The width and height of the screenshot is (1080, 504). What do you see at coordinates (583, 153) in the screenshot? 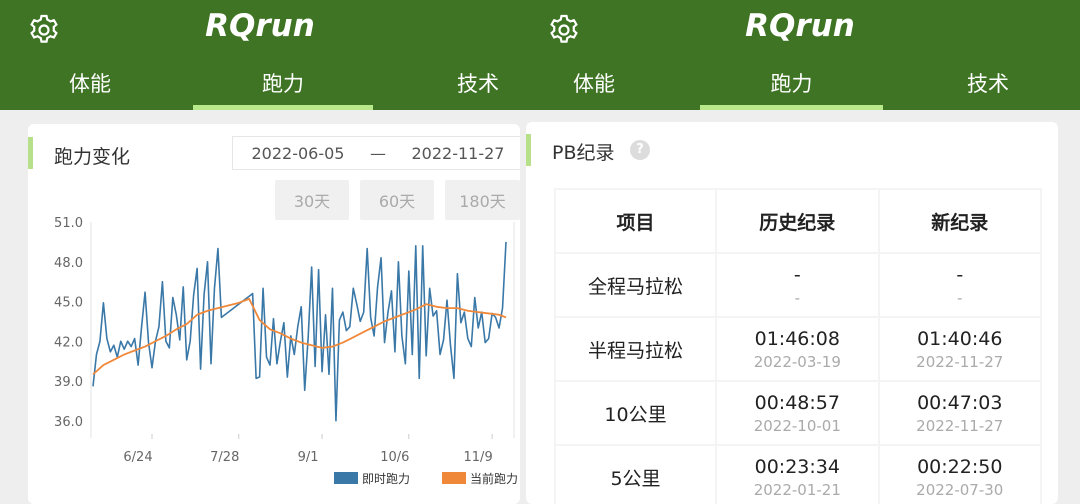
I see `card-title: PB纪录` at bounding box center [583, 153].